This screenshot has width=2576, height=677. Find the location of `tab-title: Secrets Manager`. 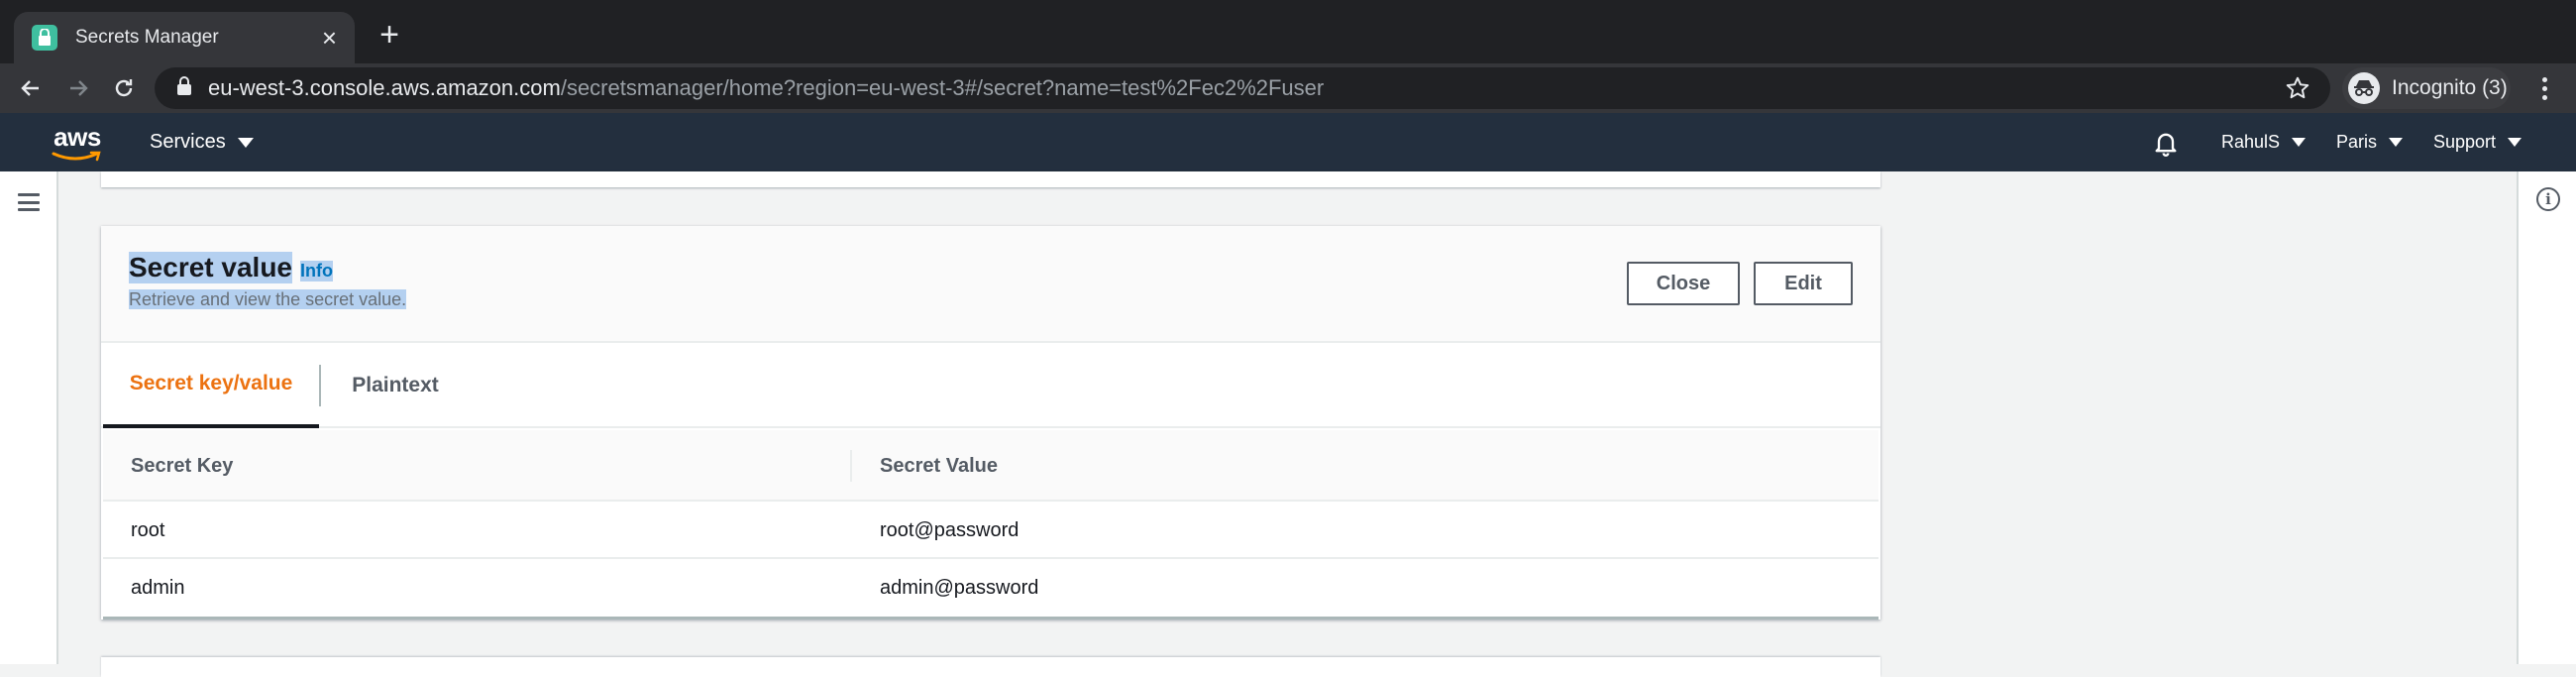

tab-title: Secrets Manager is located at coordinates (147, 37).